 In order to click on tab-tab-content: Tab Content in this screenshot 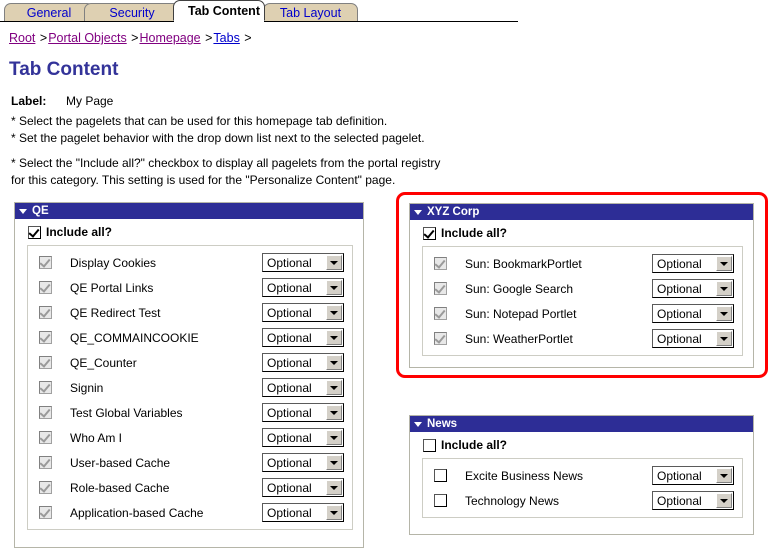, I will do `click(219, 10)`.